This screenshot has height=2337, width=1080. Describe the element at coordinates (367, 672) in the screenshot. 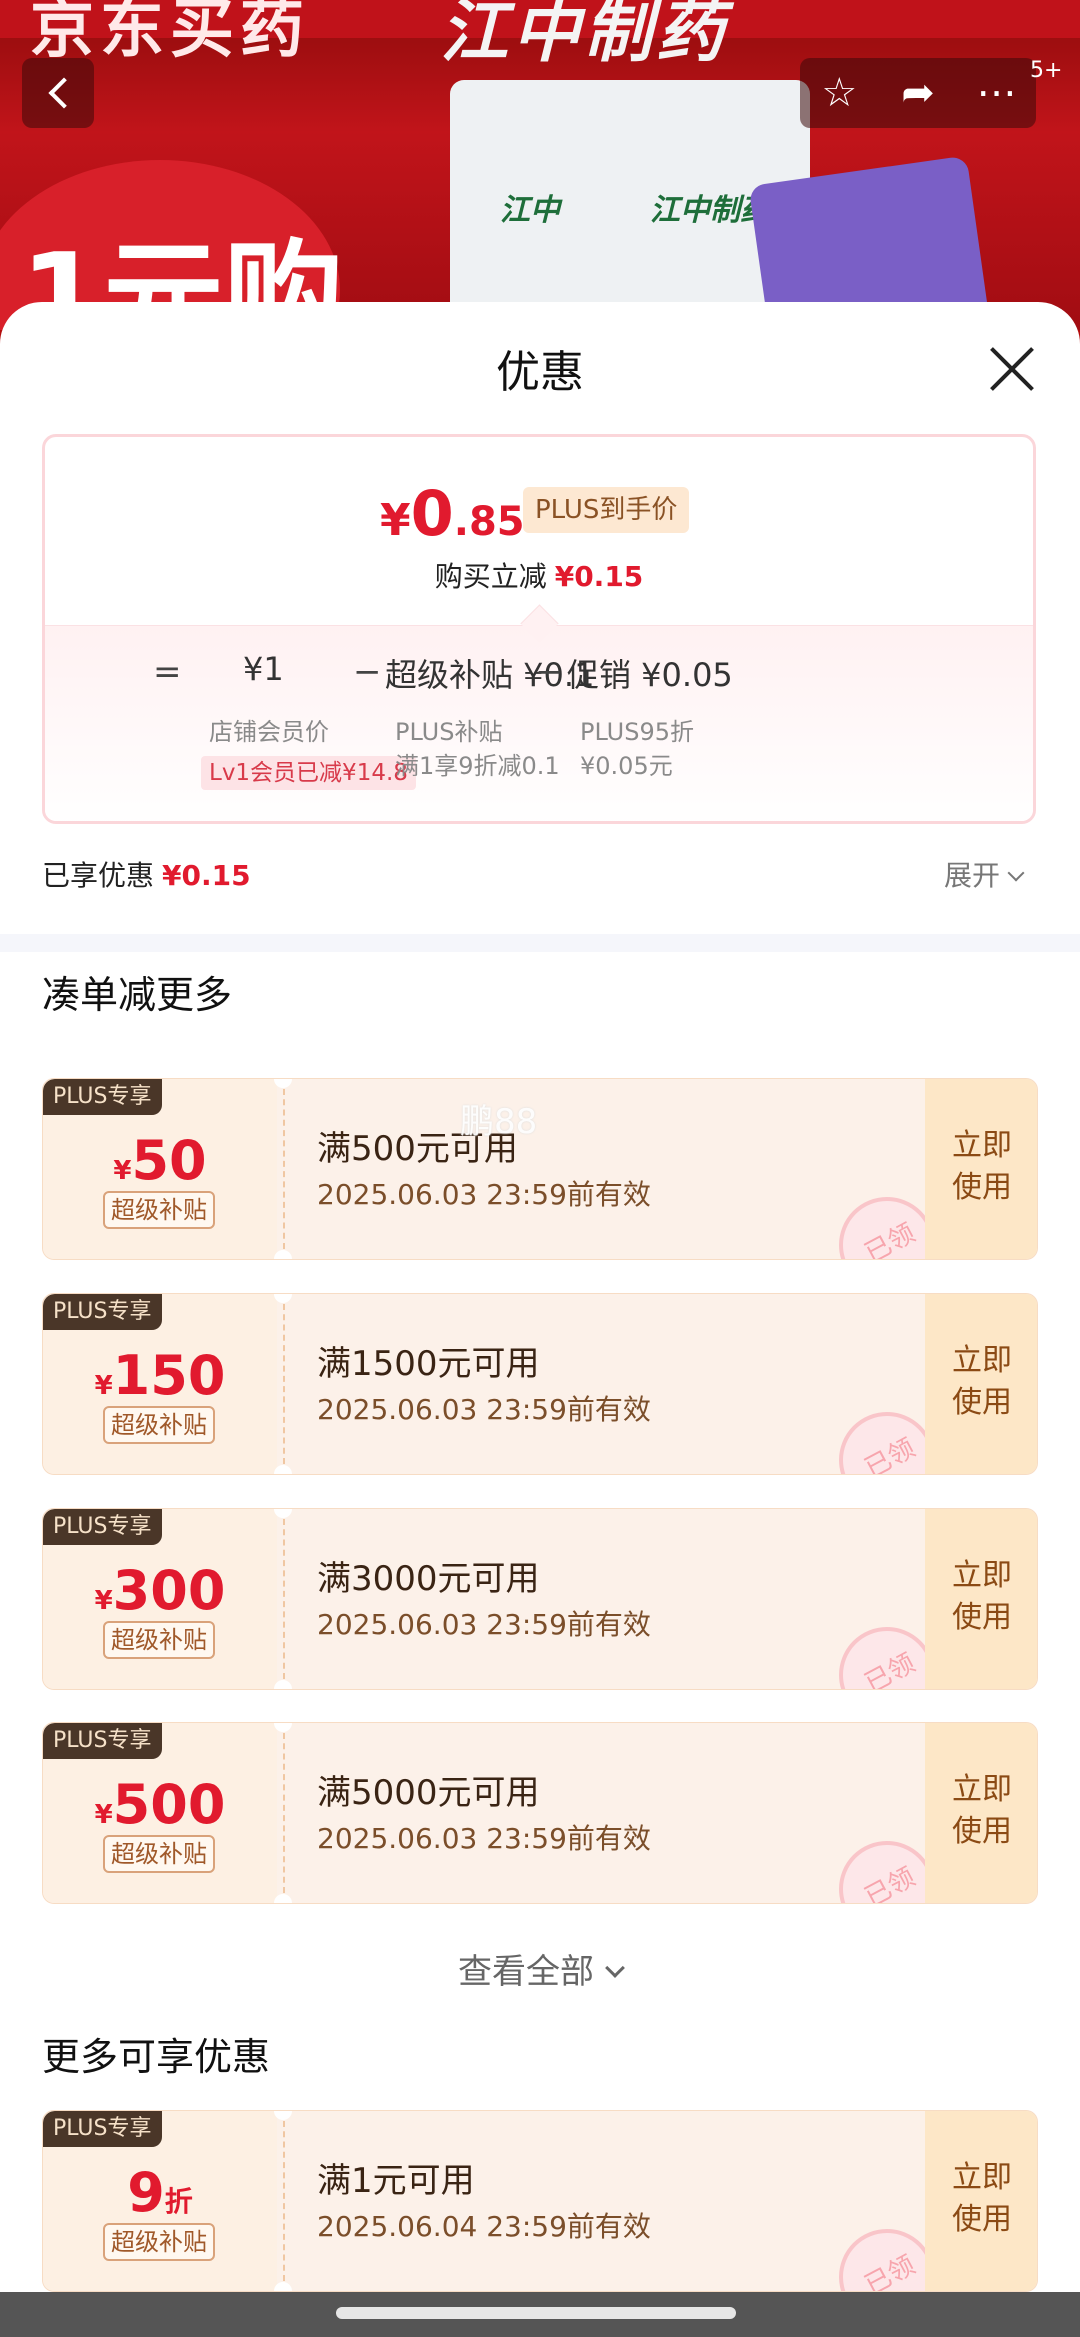

I see `minus-sign-1: −` at that location.